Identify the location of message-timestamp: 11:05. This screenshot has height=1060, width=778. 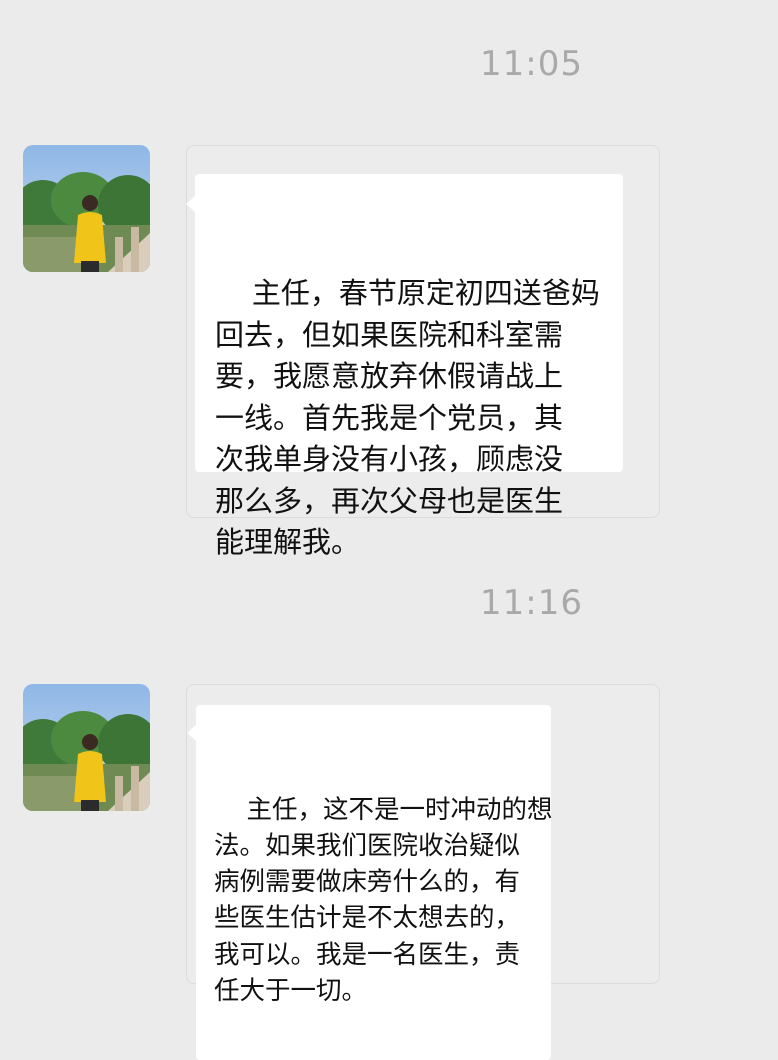
(531, 64).